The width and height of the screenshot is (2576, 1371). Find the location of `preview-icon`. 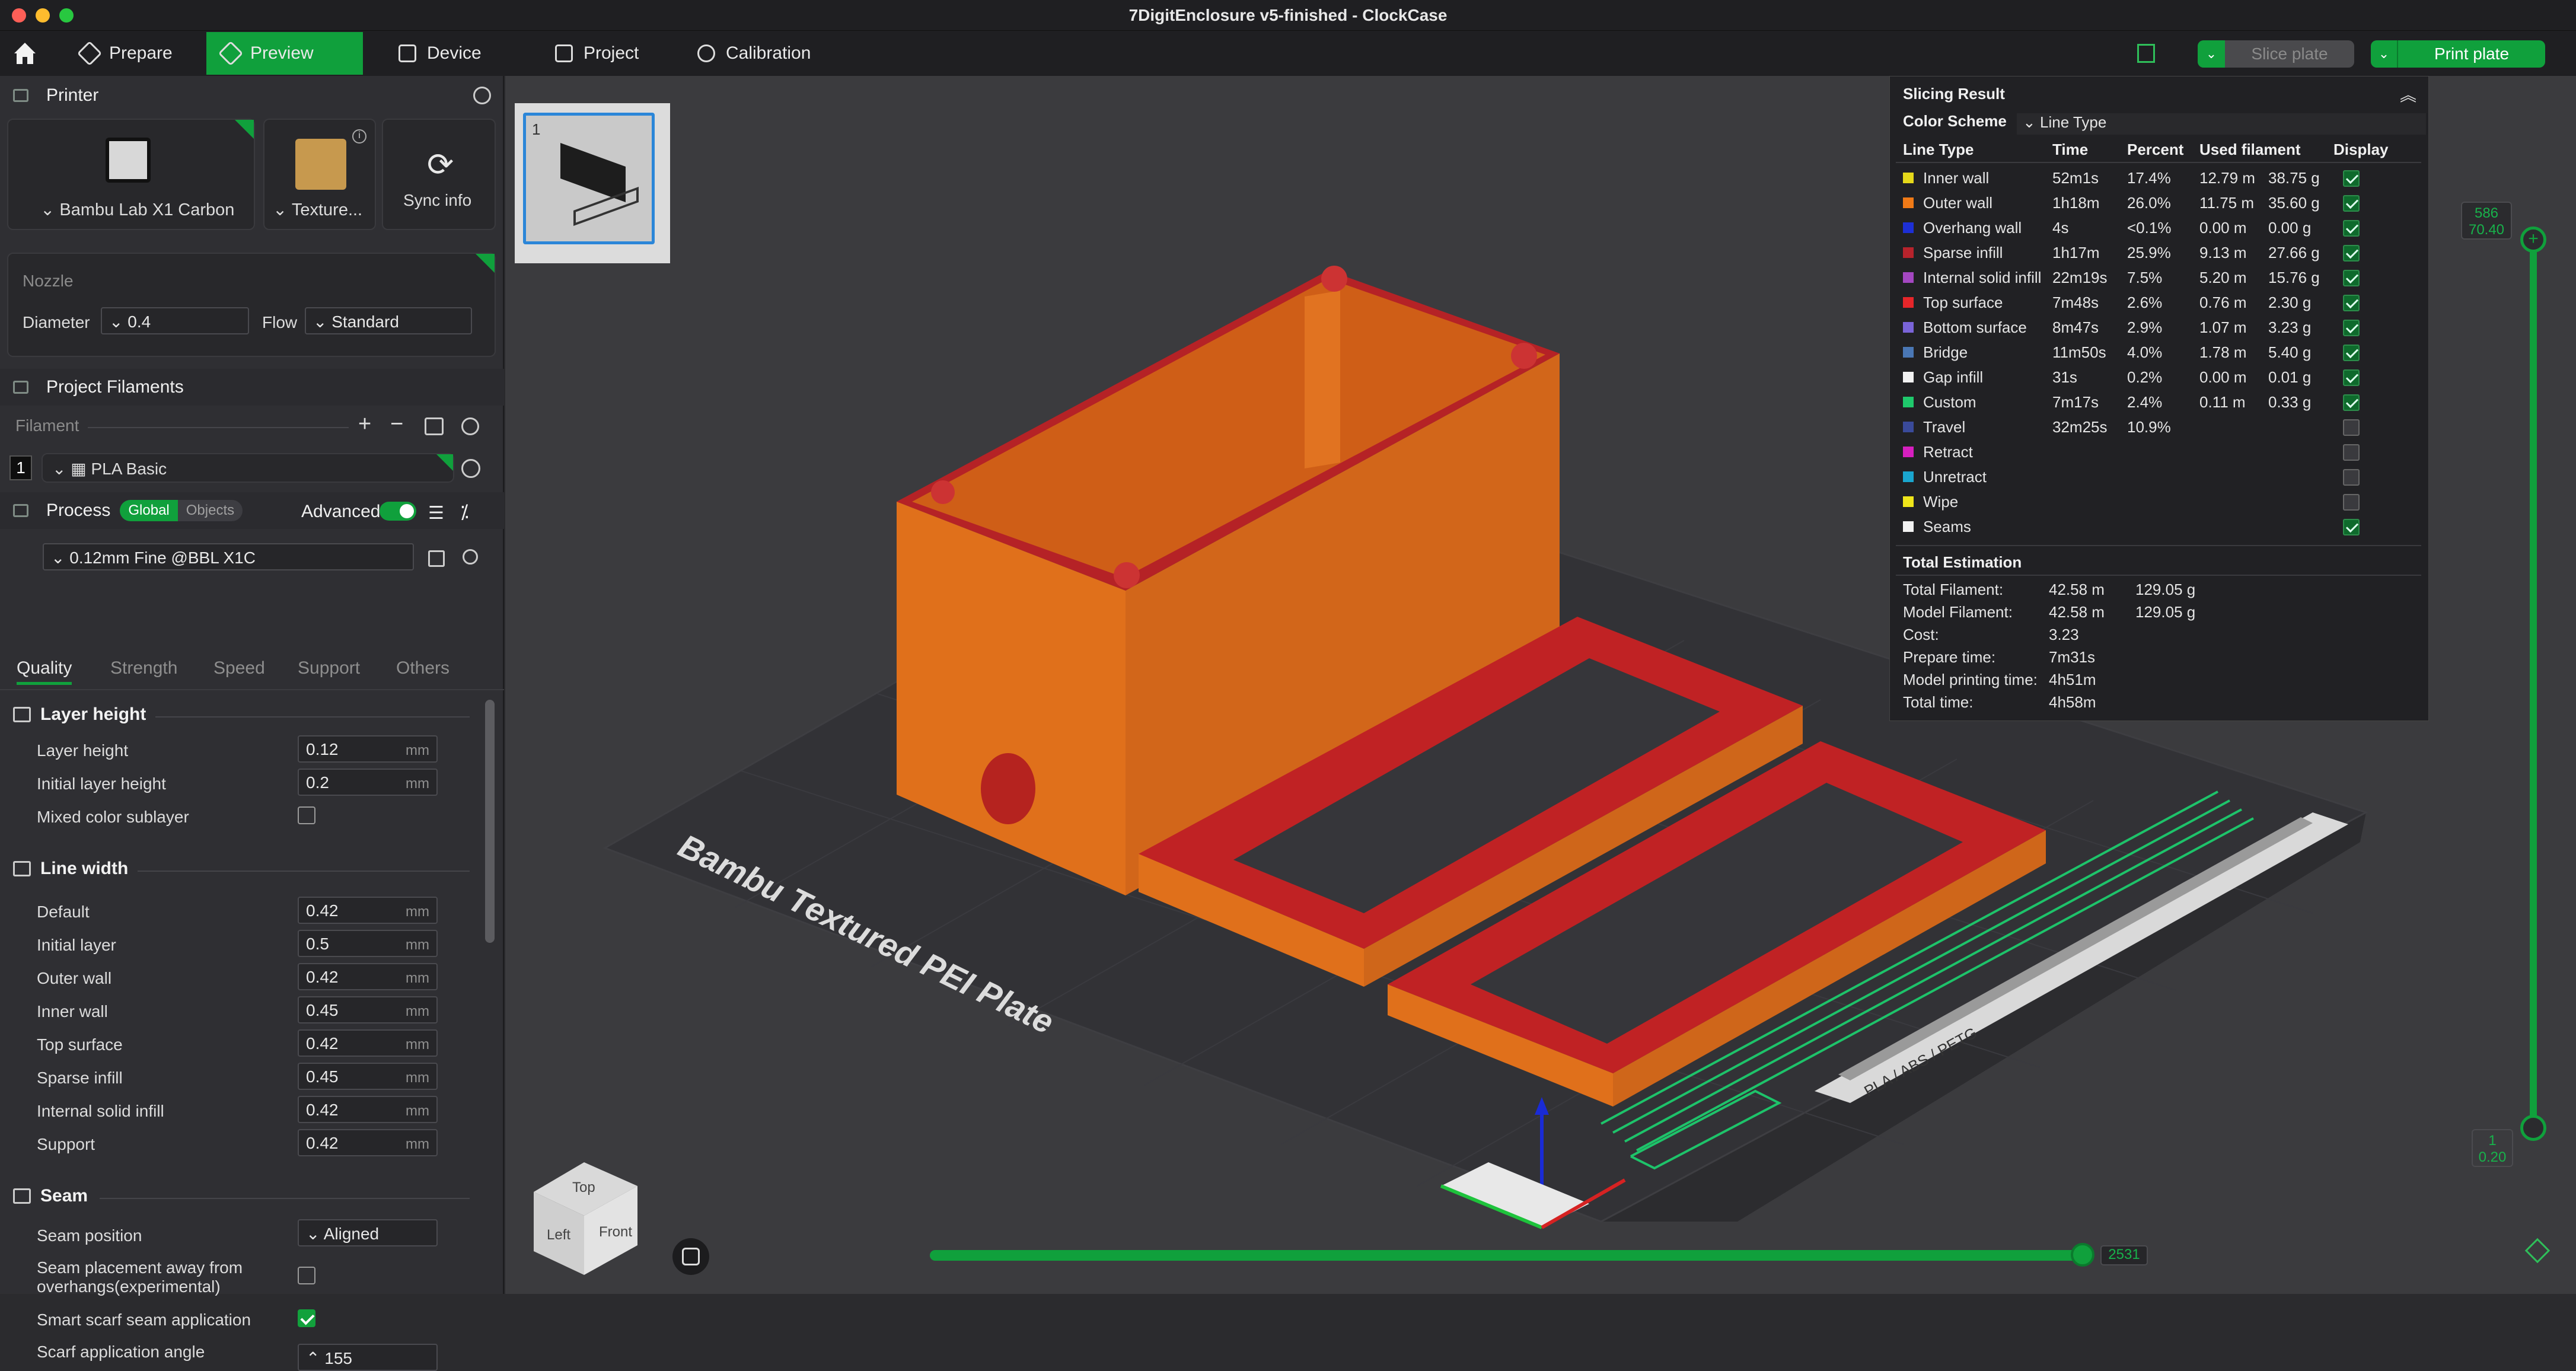

preview-icon is located at coordinates (231, 53).